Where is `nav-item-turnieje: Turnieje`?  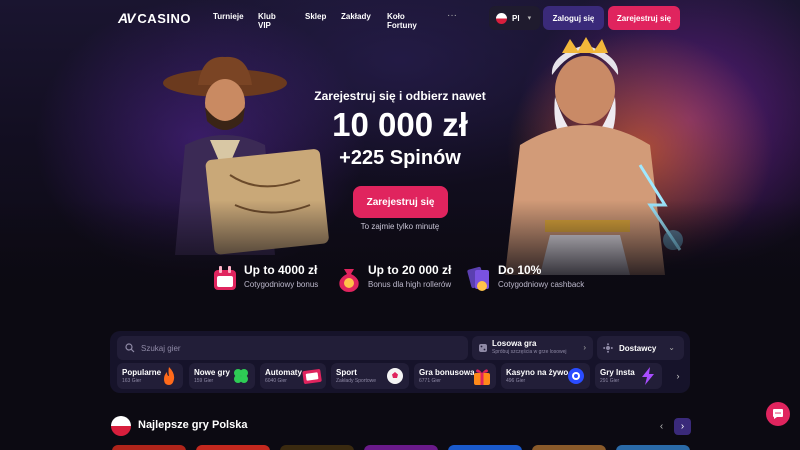 nav-item-turnieje: Turnieje is located at coordinates (228, 16).